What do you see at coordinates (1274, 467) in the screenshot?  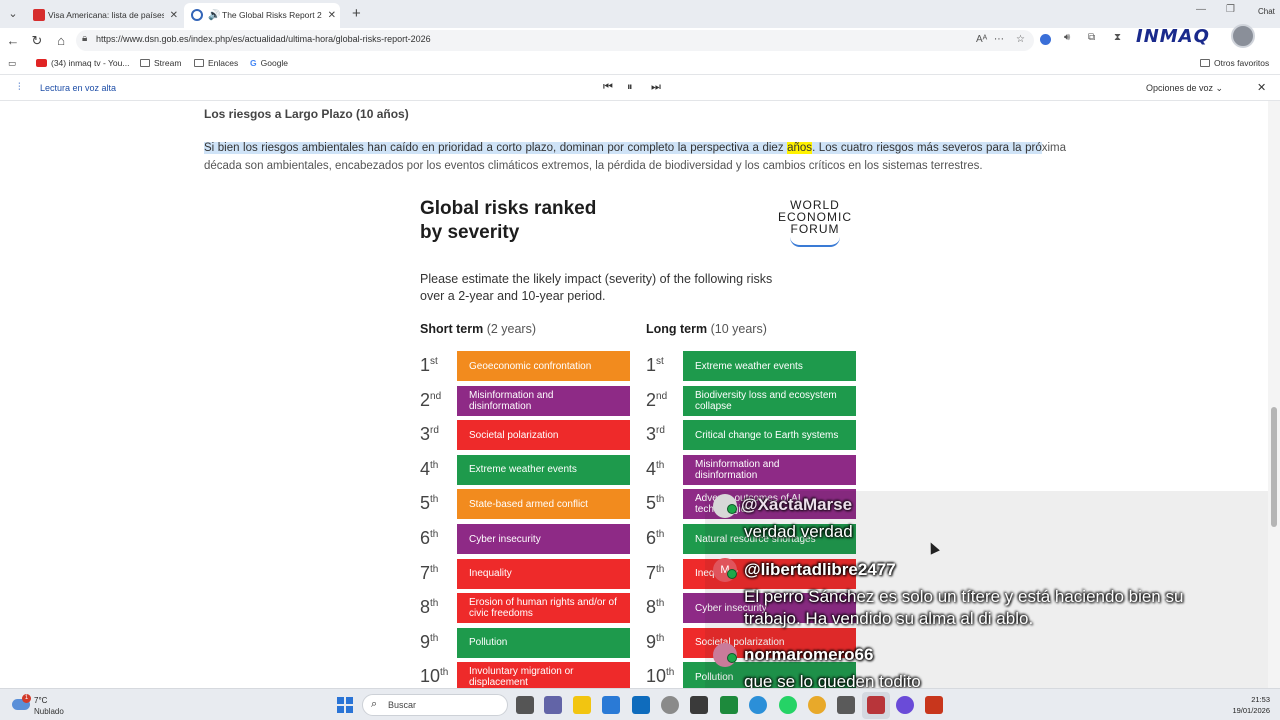 I see `scrollbar-thumb` at bounding box center [1274, 467].